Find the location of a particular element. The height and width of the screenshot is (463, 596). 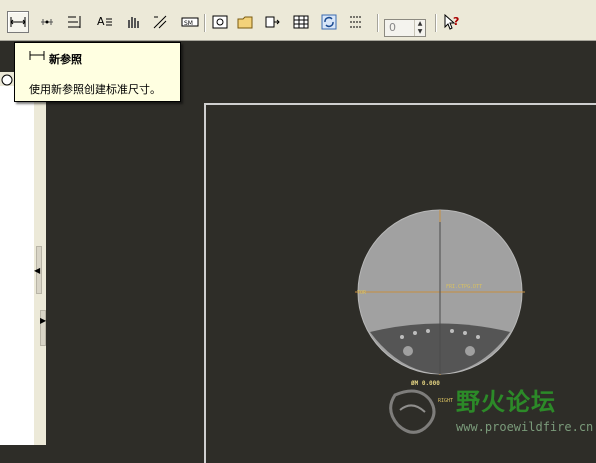

dimension-icon is located at coordinates (37, 55).